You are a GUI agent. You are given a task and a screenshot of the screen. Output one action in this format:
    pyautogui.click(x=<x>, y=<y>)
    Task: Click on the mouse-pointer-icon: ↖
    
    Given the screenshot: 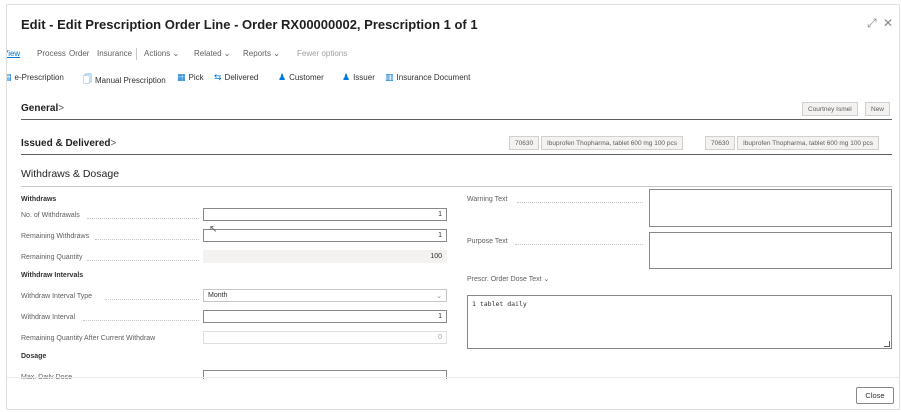 What is the action you would take?
    pyautogui.click(x=213, y=229)
    